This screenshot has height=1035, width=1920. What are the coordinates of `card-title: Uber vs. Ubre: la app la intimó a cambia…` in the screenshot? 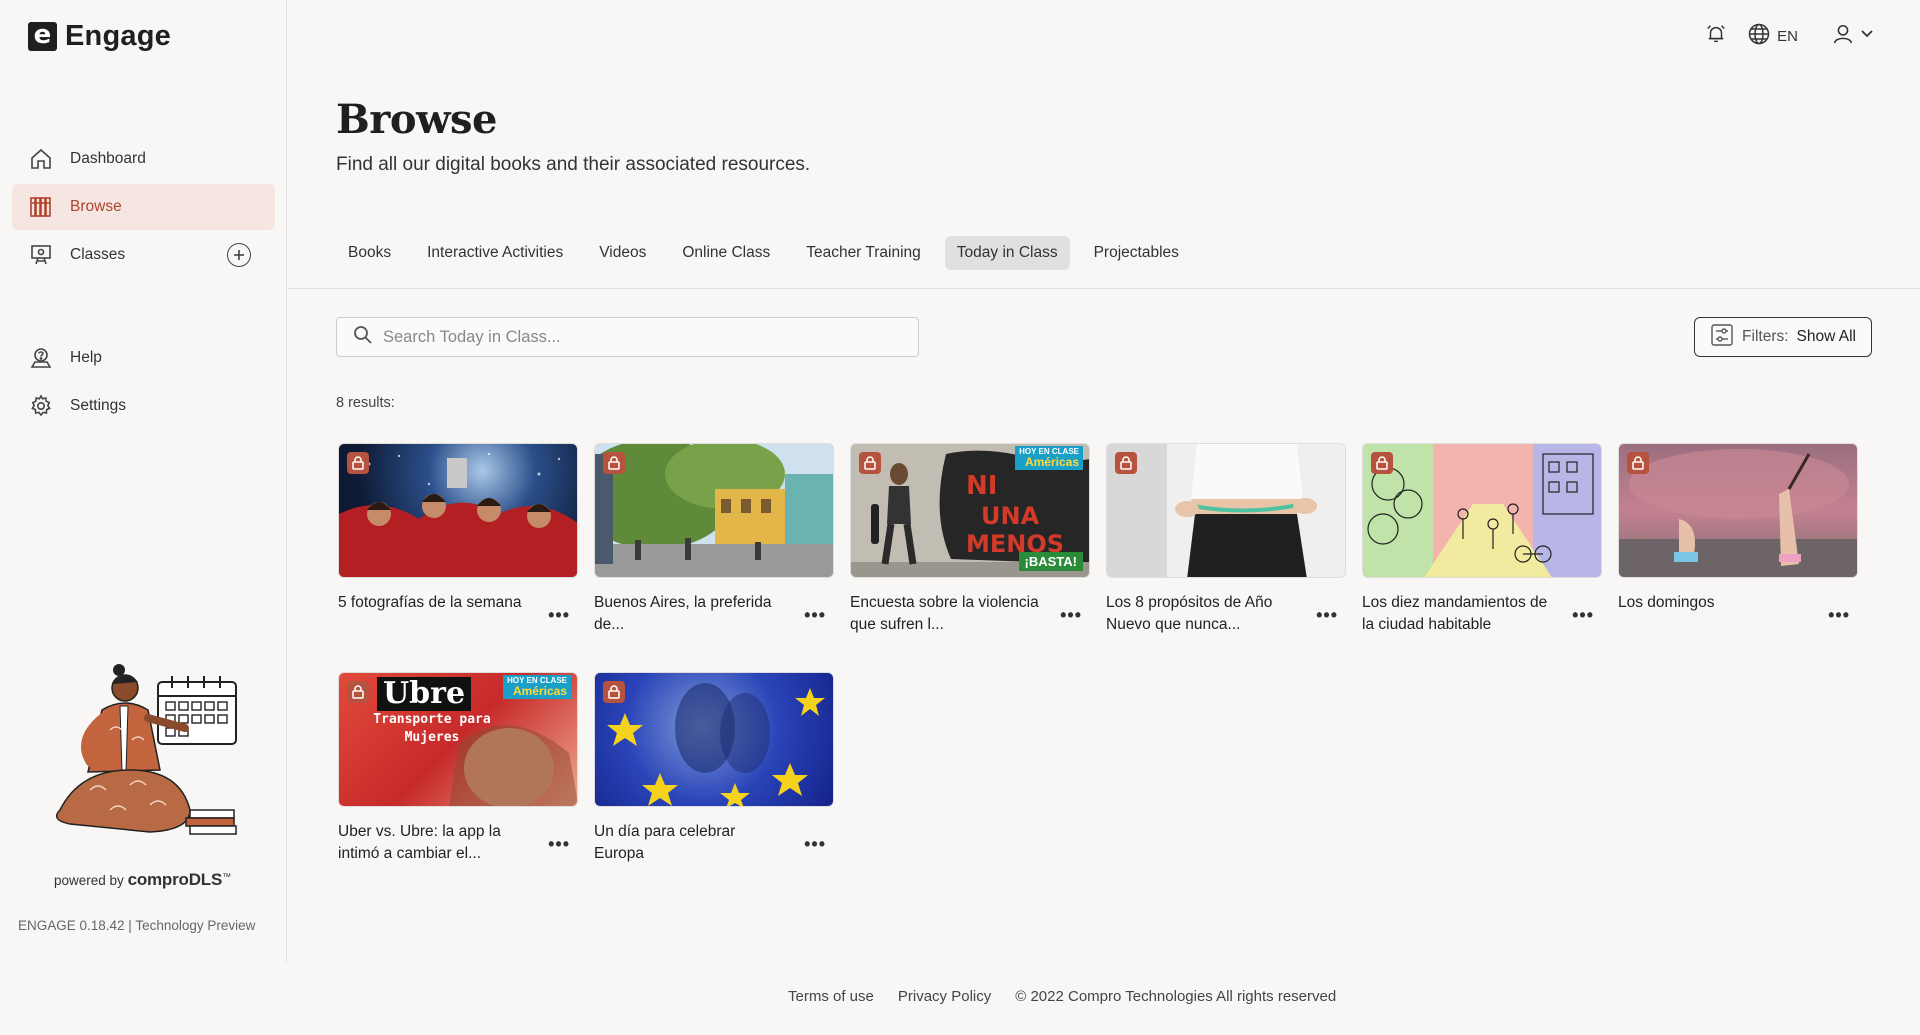 It's located at (435, 843).